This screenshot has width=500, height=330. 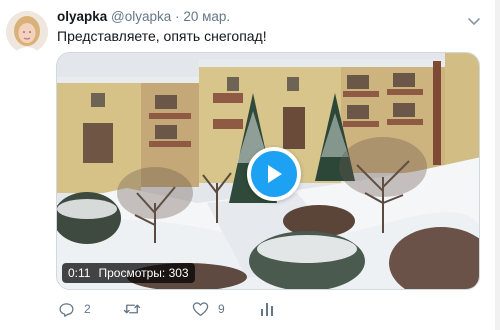 What do you see at coordinates (79, 273) in the screenshot?
I see `video-duration: 0:11` at bounding box center [79, 273].